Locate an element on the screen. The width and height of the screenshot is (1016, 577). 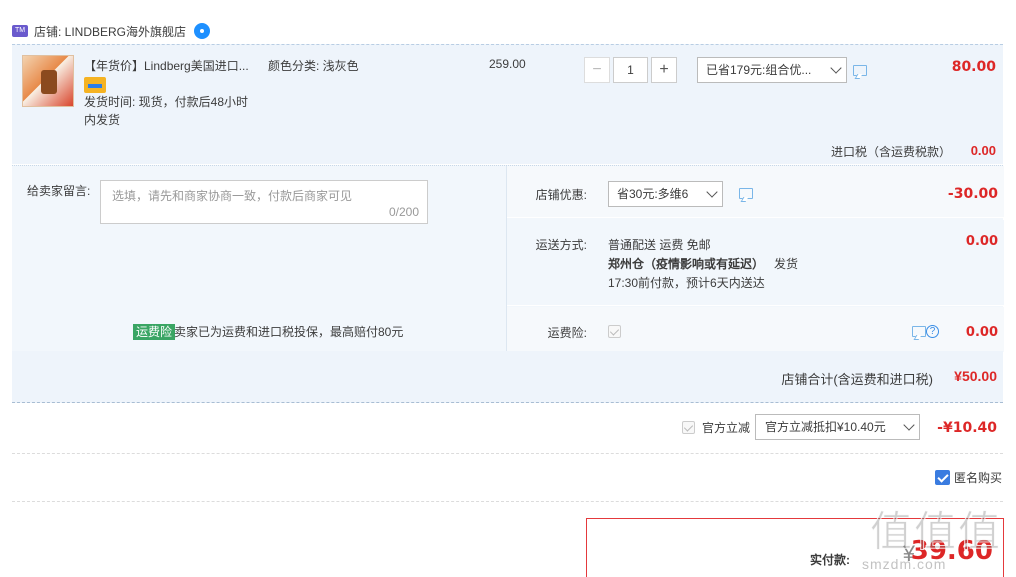
shipping-amount: 0.00 is located at coordinates (981, 241).